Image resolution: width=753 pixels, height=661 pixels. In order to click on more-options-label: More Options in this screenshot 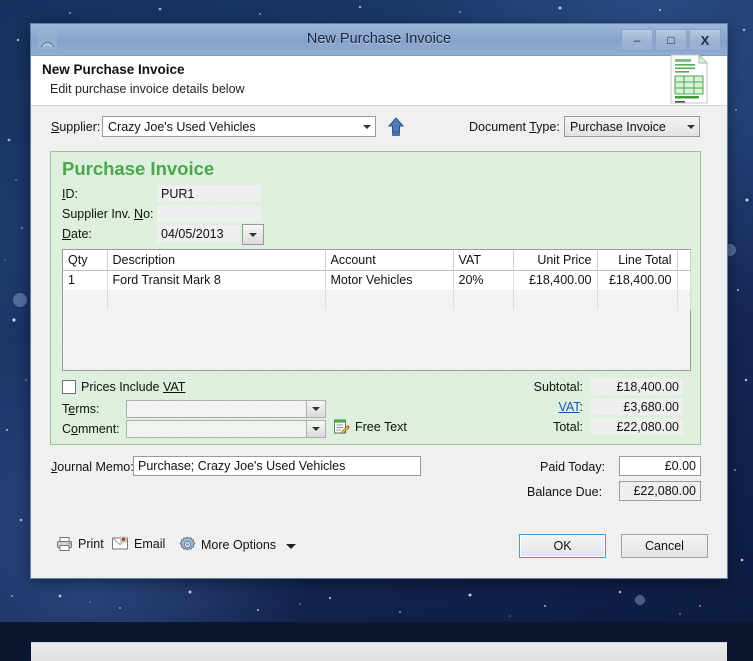, I will do `click(239, 544)`.